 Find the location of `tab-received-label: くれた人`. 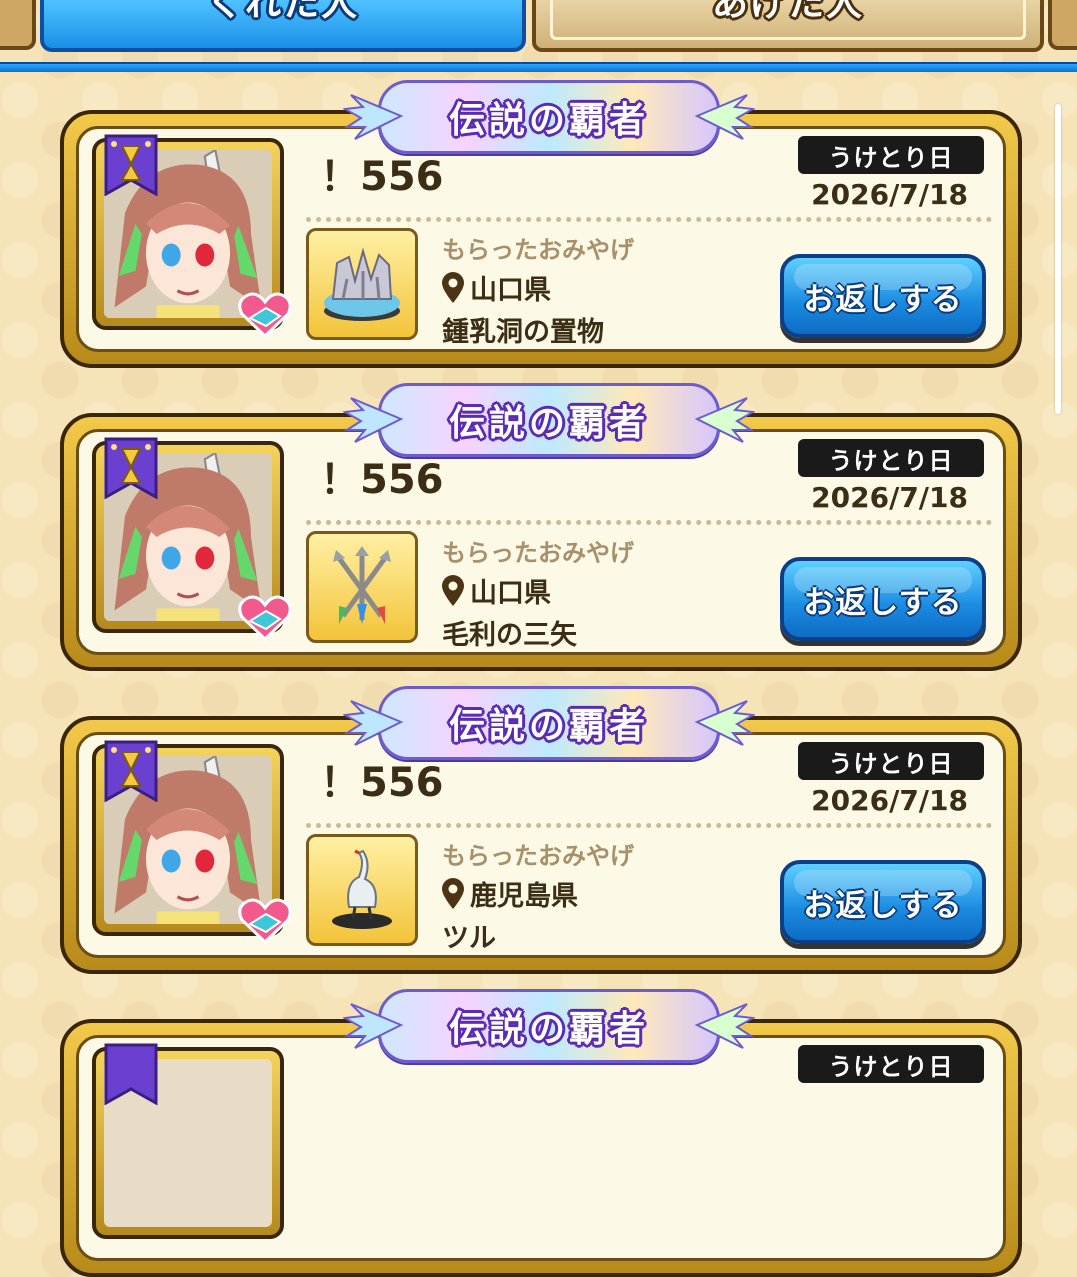

tab-received-label: くれた人 is located at coordinates (282, 12).